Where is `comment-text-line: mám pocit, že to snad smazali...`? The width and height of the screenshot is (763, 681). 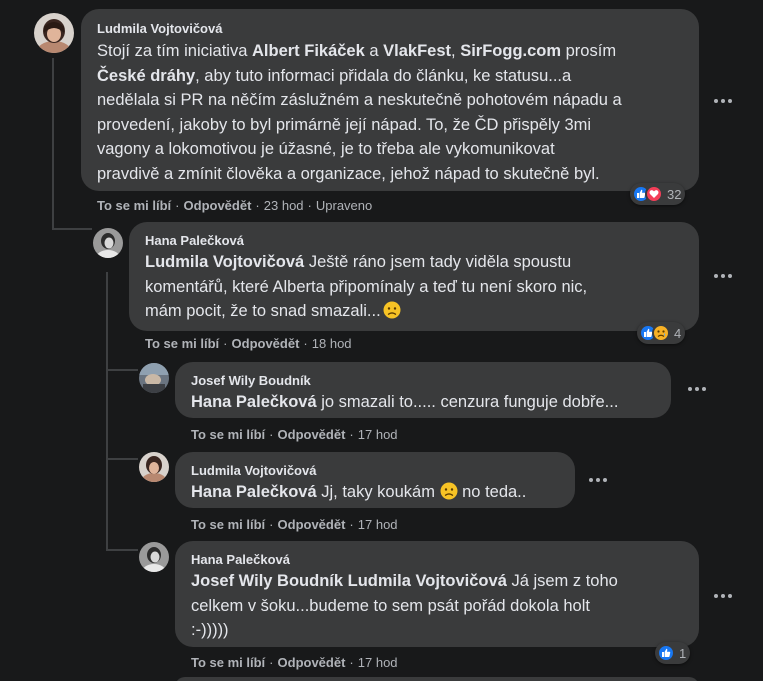 comment-text-line: mám pocit, že to snad smazali... is located at coordinates (366, 311).